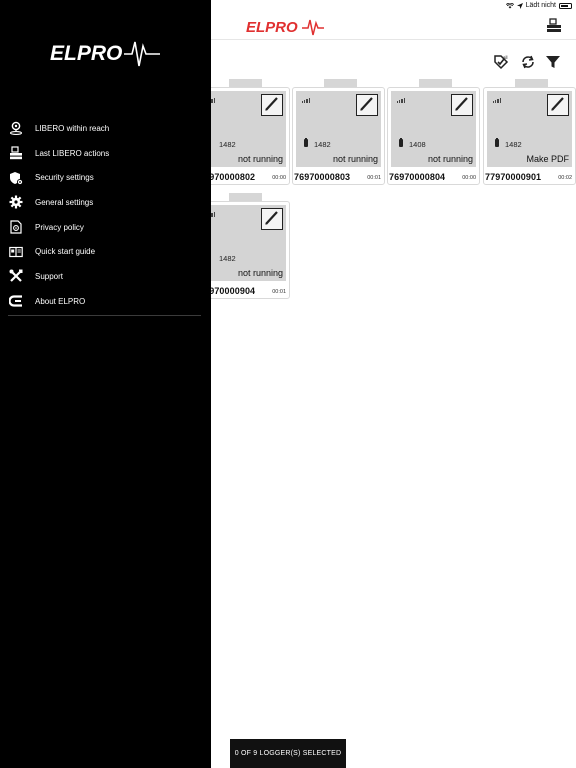 The image size is (576, 768). I want to click on menu-label: Quick start guide, so click(65, 252).